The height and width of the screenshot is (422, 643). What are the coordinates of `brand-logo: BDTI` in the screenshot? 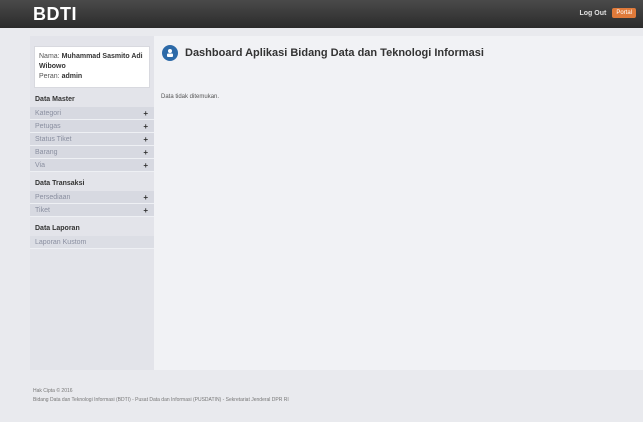 It's located at (55, 14).